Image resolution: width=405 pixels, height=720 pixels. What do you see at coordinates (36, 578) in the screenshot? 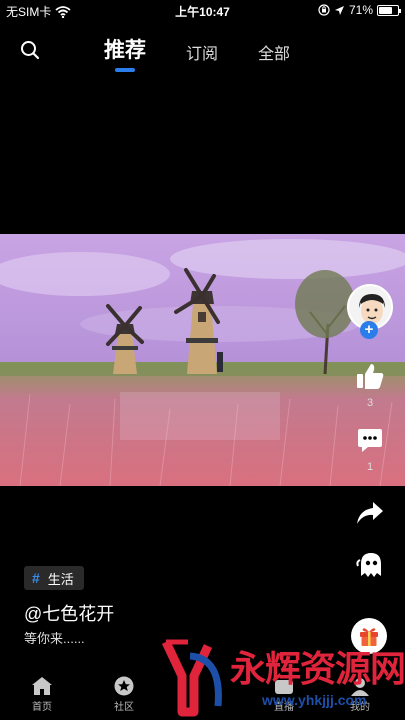
I see `hashtag-icon: #` at bounding box center [36, 578].